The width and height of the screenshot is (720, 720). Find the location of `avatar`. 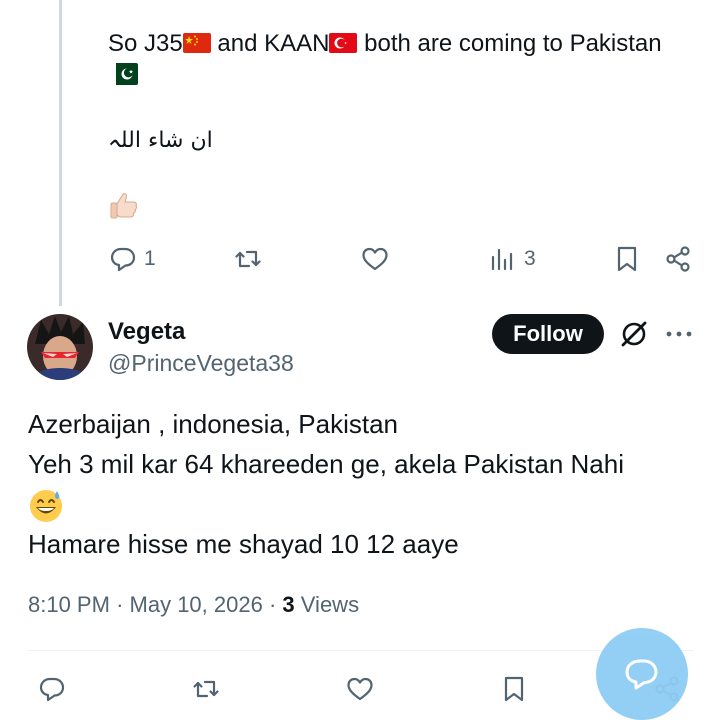

avatar is located at coordinates (60, 347).